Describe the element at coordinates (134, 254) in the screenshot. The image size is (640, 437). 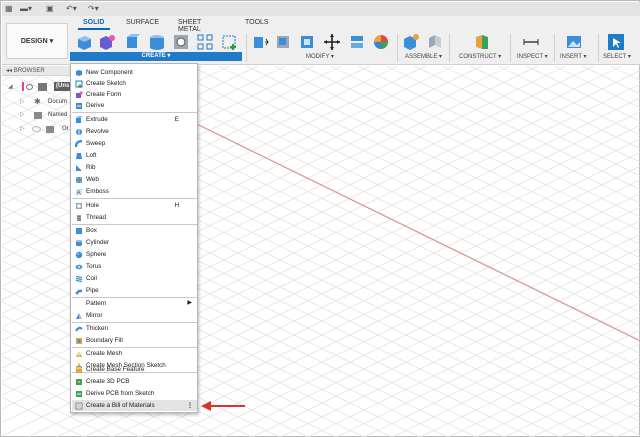
I see `menu-item-sphere: Sphere` at that location.